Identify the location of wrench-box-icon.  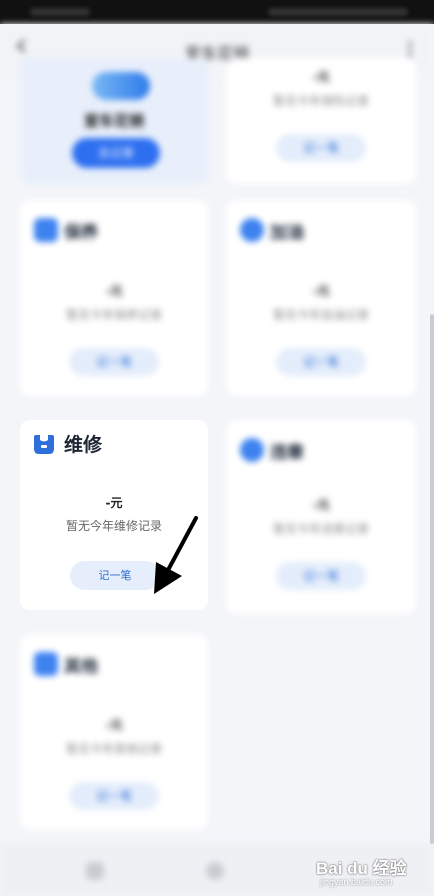
(44, 444).